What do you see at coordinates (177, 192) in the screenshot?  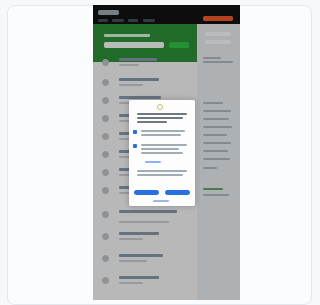 I see `reject-button` at bounding box center [177, 192].